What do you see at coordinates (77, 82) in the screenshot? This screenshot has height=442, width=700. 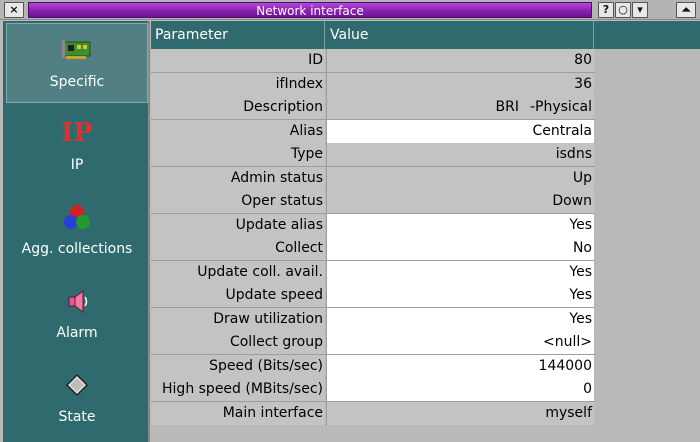 I see `sidebar-item-label: Specific` at bounding box center [77, 82].